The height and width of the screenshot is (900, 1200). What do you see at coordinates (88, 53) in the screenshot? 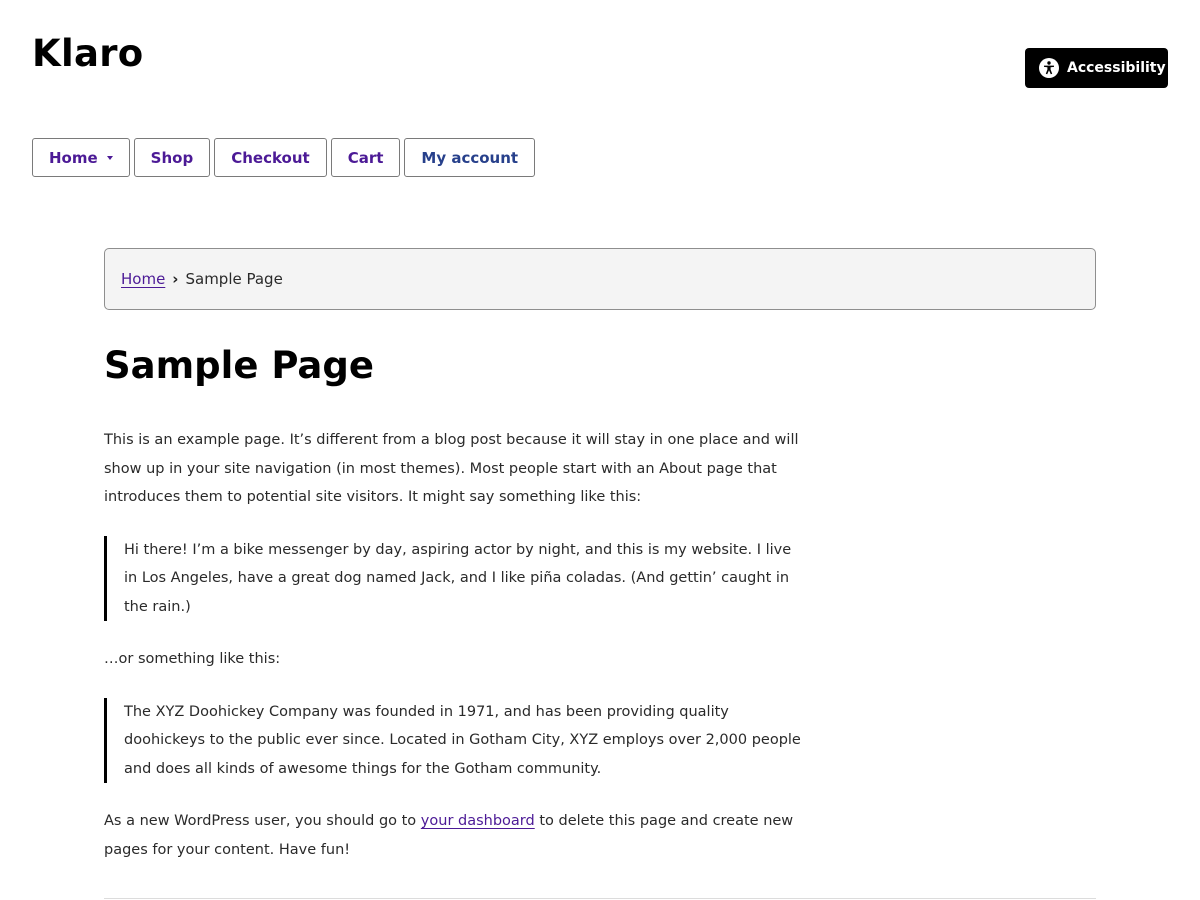
I see `site-title: Klaro` at bounding box center [88, 53].